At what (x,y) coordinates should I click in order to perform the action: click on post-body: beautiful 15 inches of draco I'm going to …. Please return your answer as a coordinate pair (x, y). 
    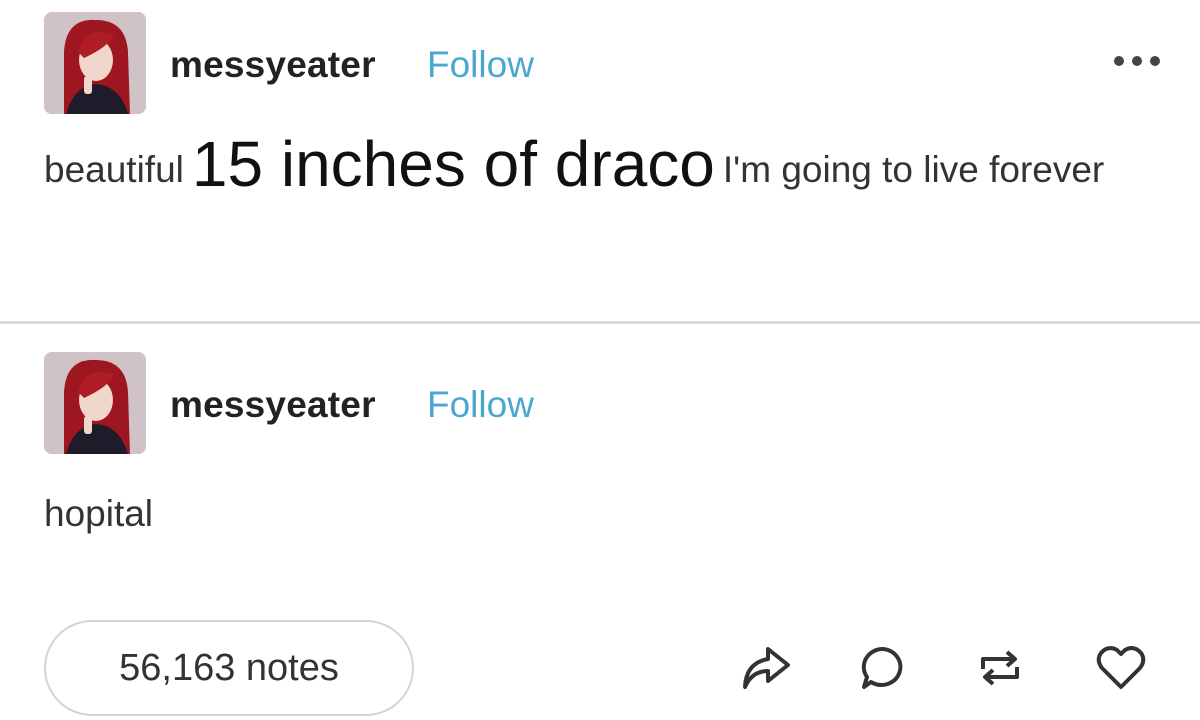
    Looking at the image, I should click on (604, 167).